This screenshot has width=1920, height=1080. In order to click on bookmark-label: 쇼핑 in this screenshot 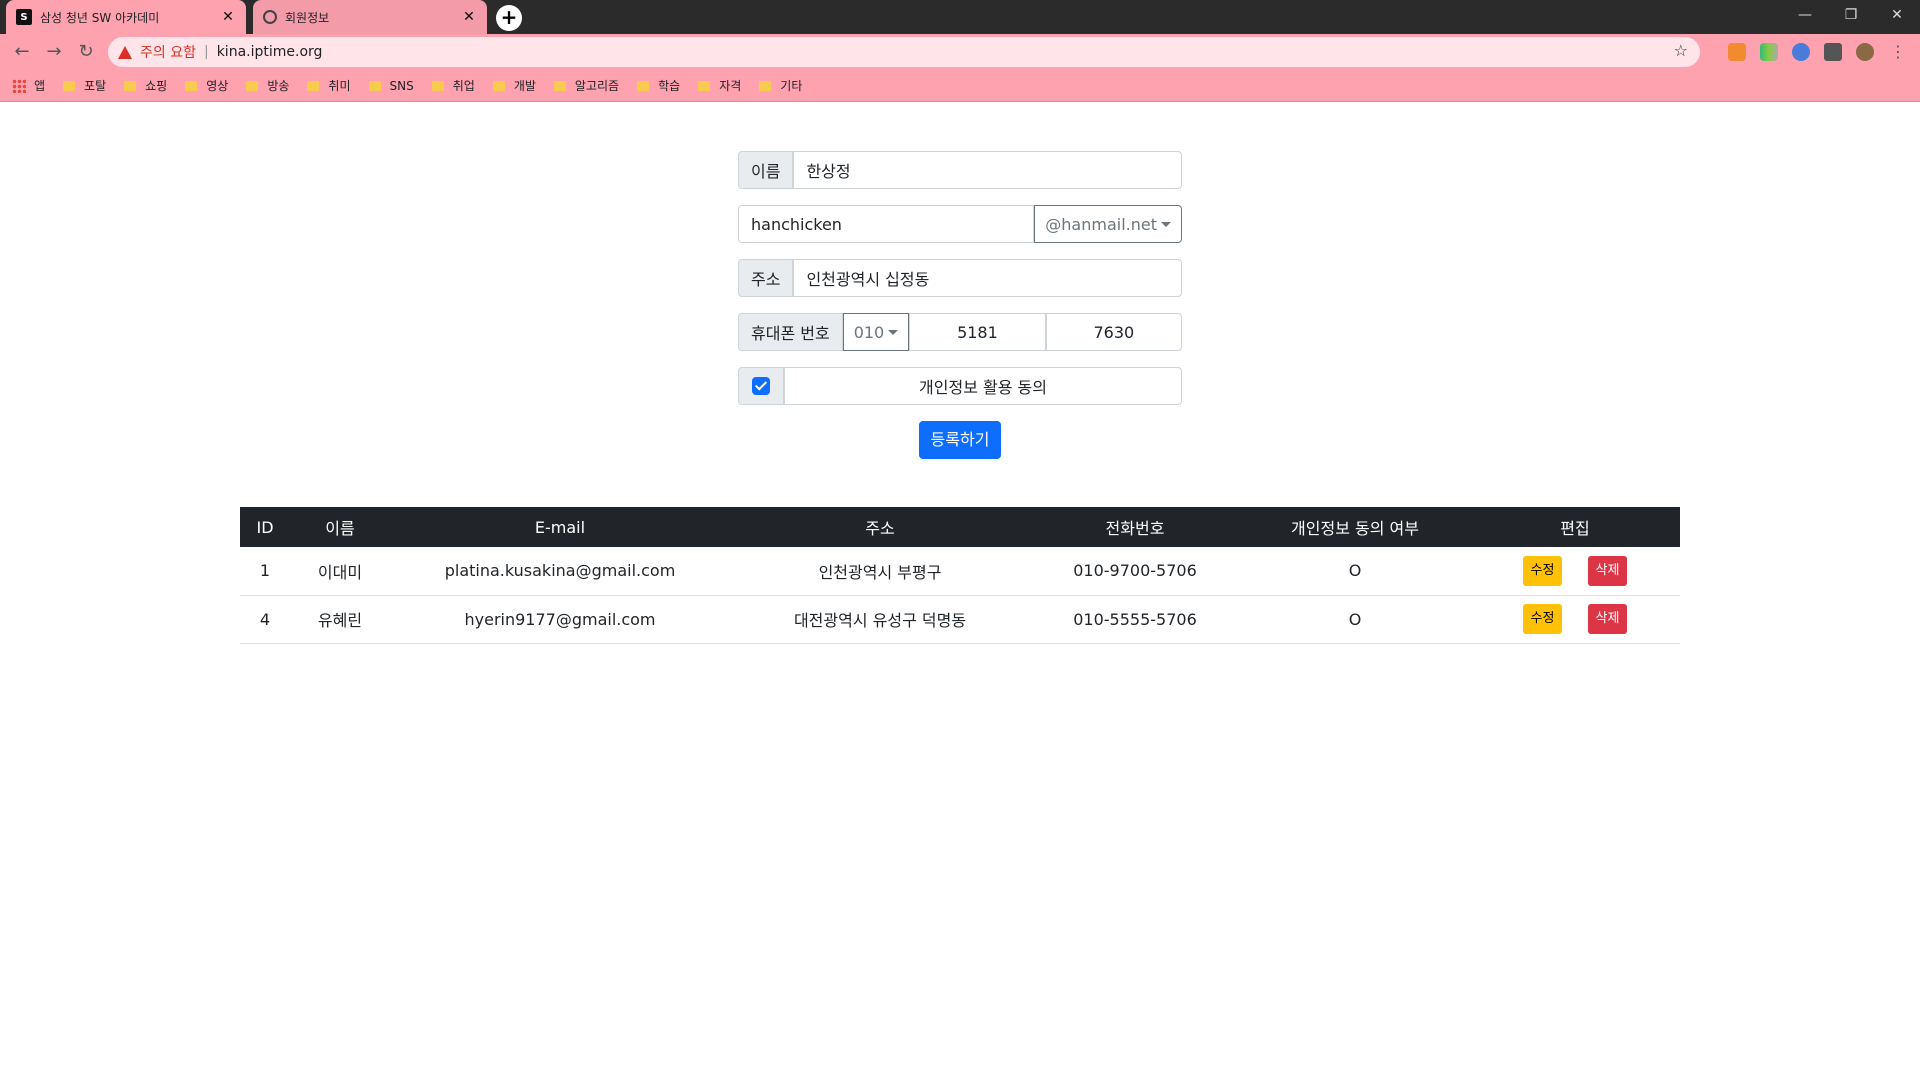, I will do `click(156, 86)`.